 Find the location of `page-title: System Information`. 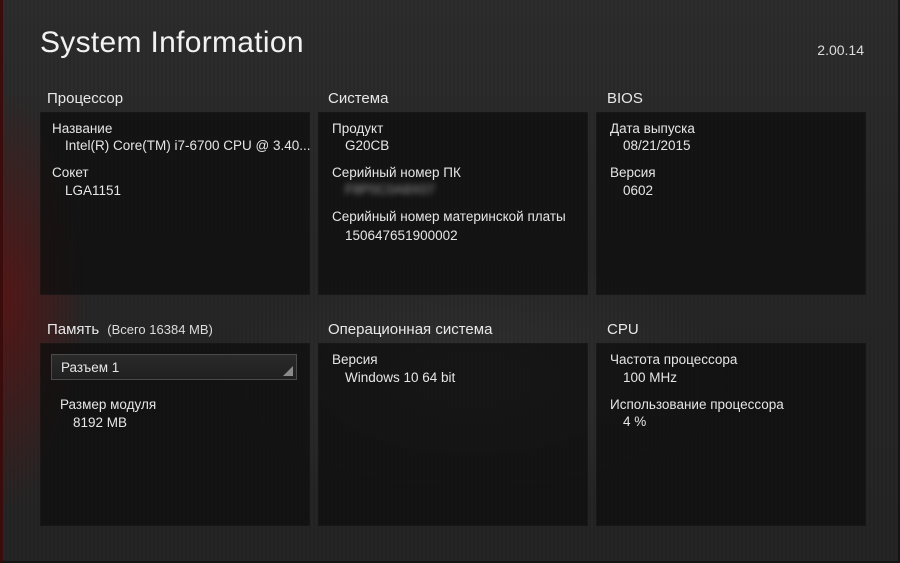

page-title: System Information is located at coordinates (172, 42).